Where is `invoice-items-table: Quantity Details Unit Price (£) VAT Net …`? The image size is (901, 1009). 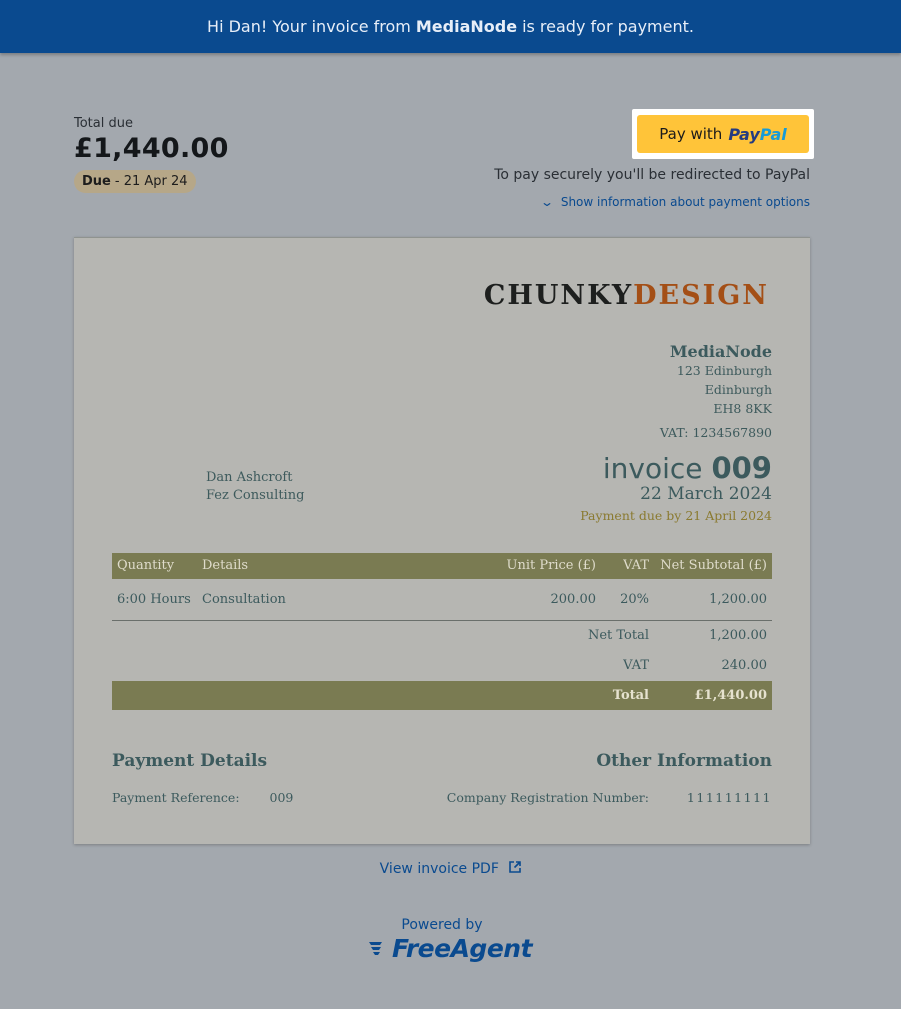
invoice-items-table: Quantity Details Unit Price (£) VAT Net … is located at coordinates (442, 631).